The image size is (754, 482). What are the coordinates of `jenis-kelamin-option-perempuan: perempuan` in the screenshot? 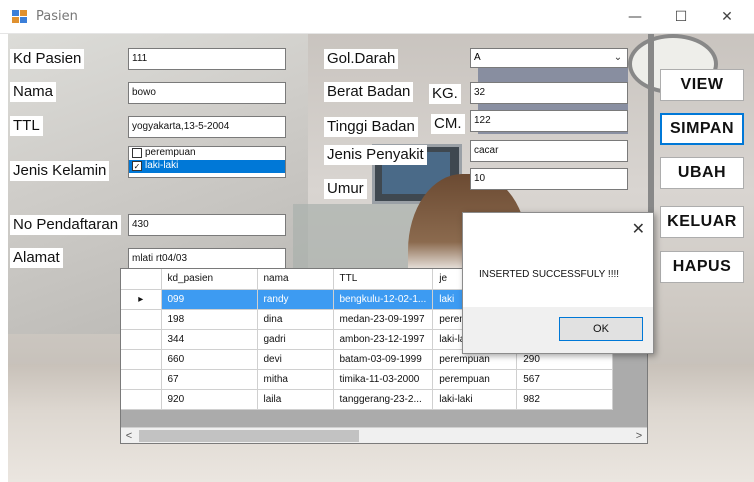 It's located at (207, 153).